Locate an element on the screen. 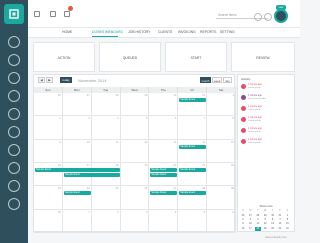 This screenshot has height=243, width=320. sidebar-chart-icon is located at coordinates (14, 150).